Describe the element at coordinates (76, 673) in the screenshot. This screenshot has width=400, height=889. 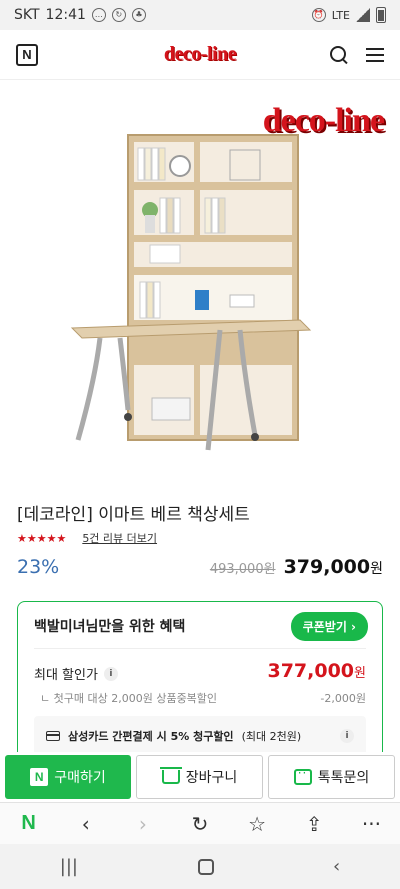
I see `max-discount-label: 최대 할인가 i` at that location.